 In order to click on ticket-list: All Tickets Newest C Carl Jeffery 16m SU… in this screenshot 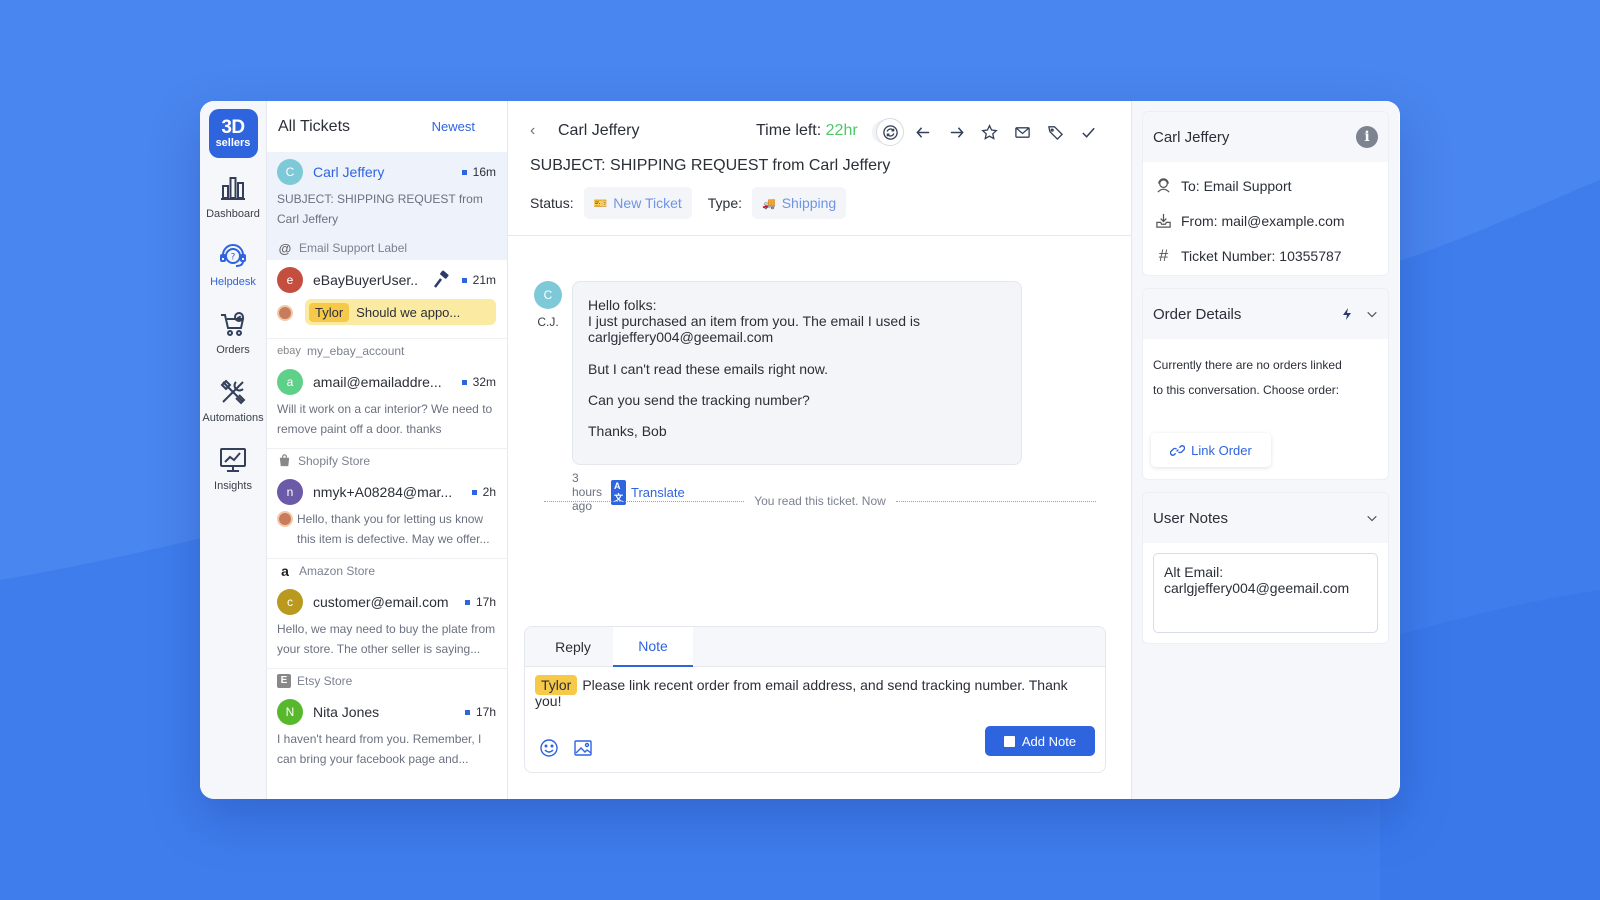, I will do `click(387, 450)`.